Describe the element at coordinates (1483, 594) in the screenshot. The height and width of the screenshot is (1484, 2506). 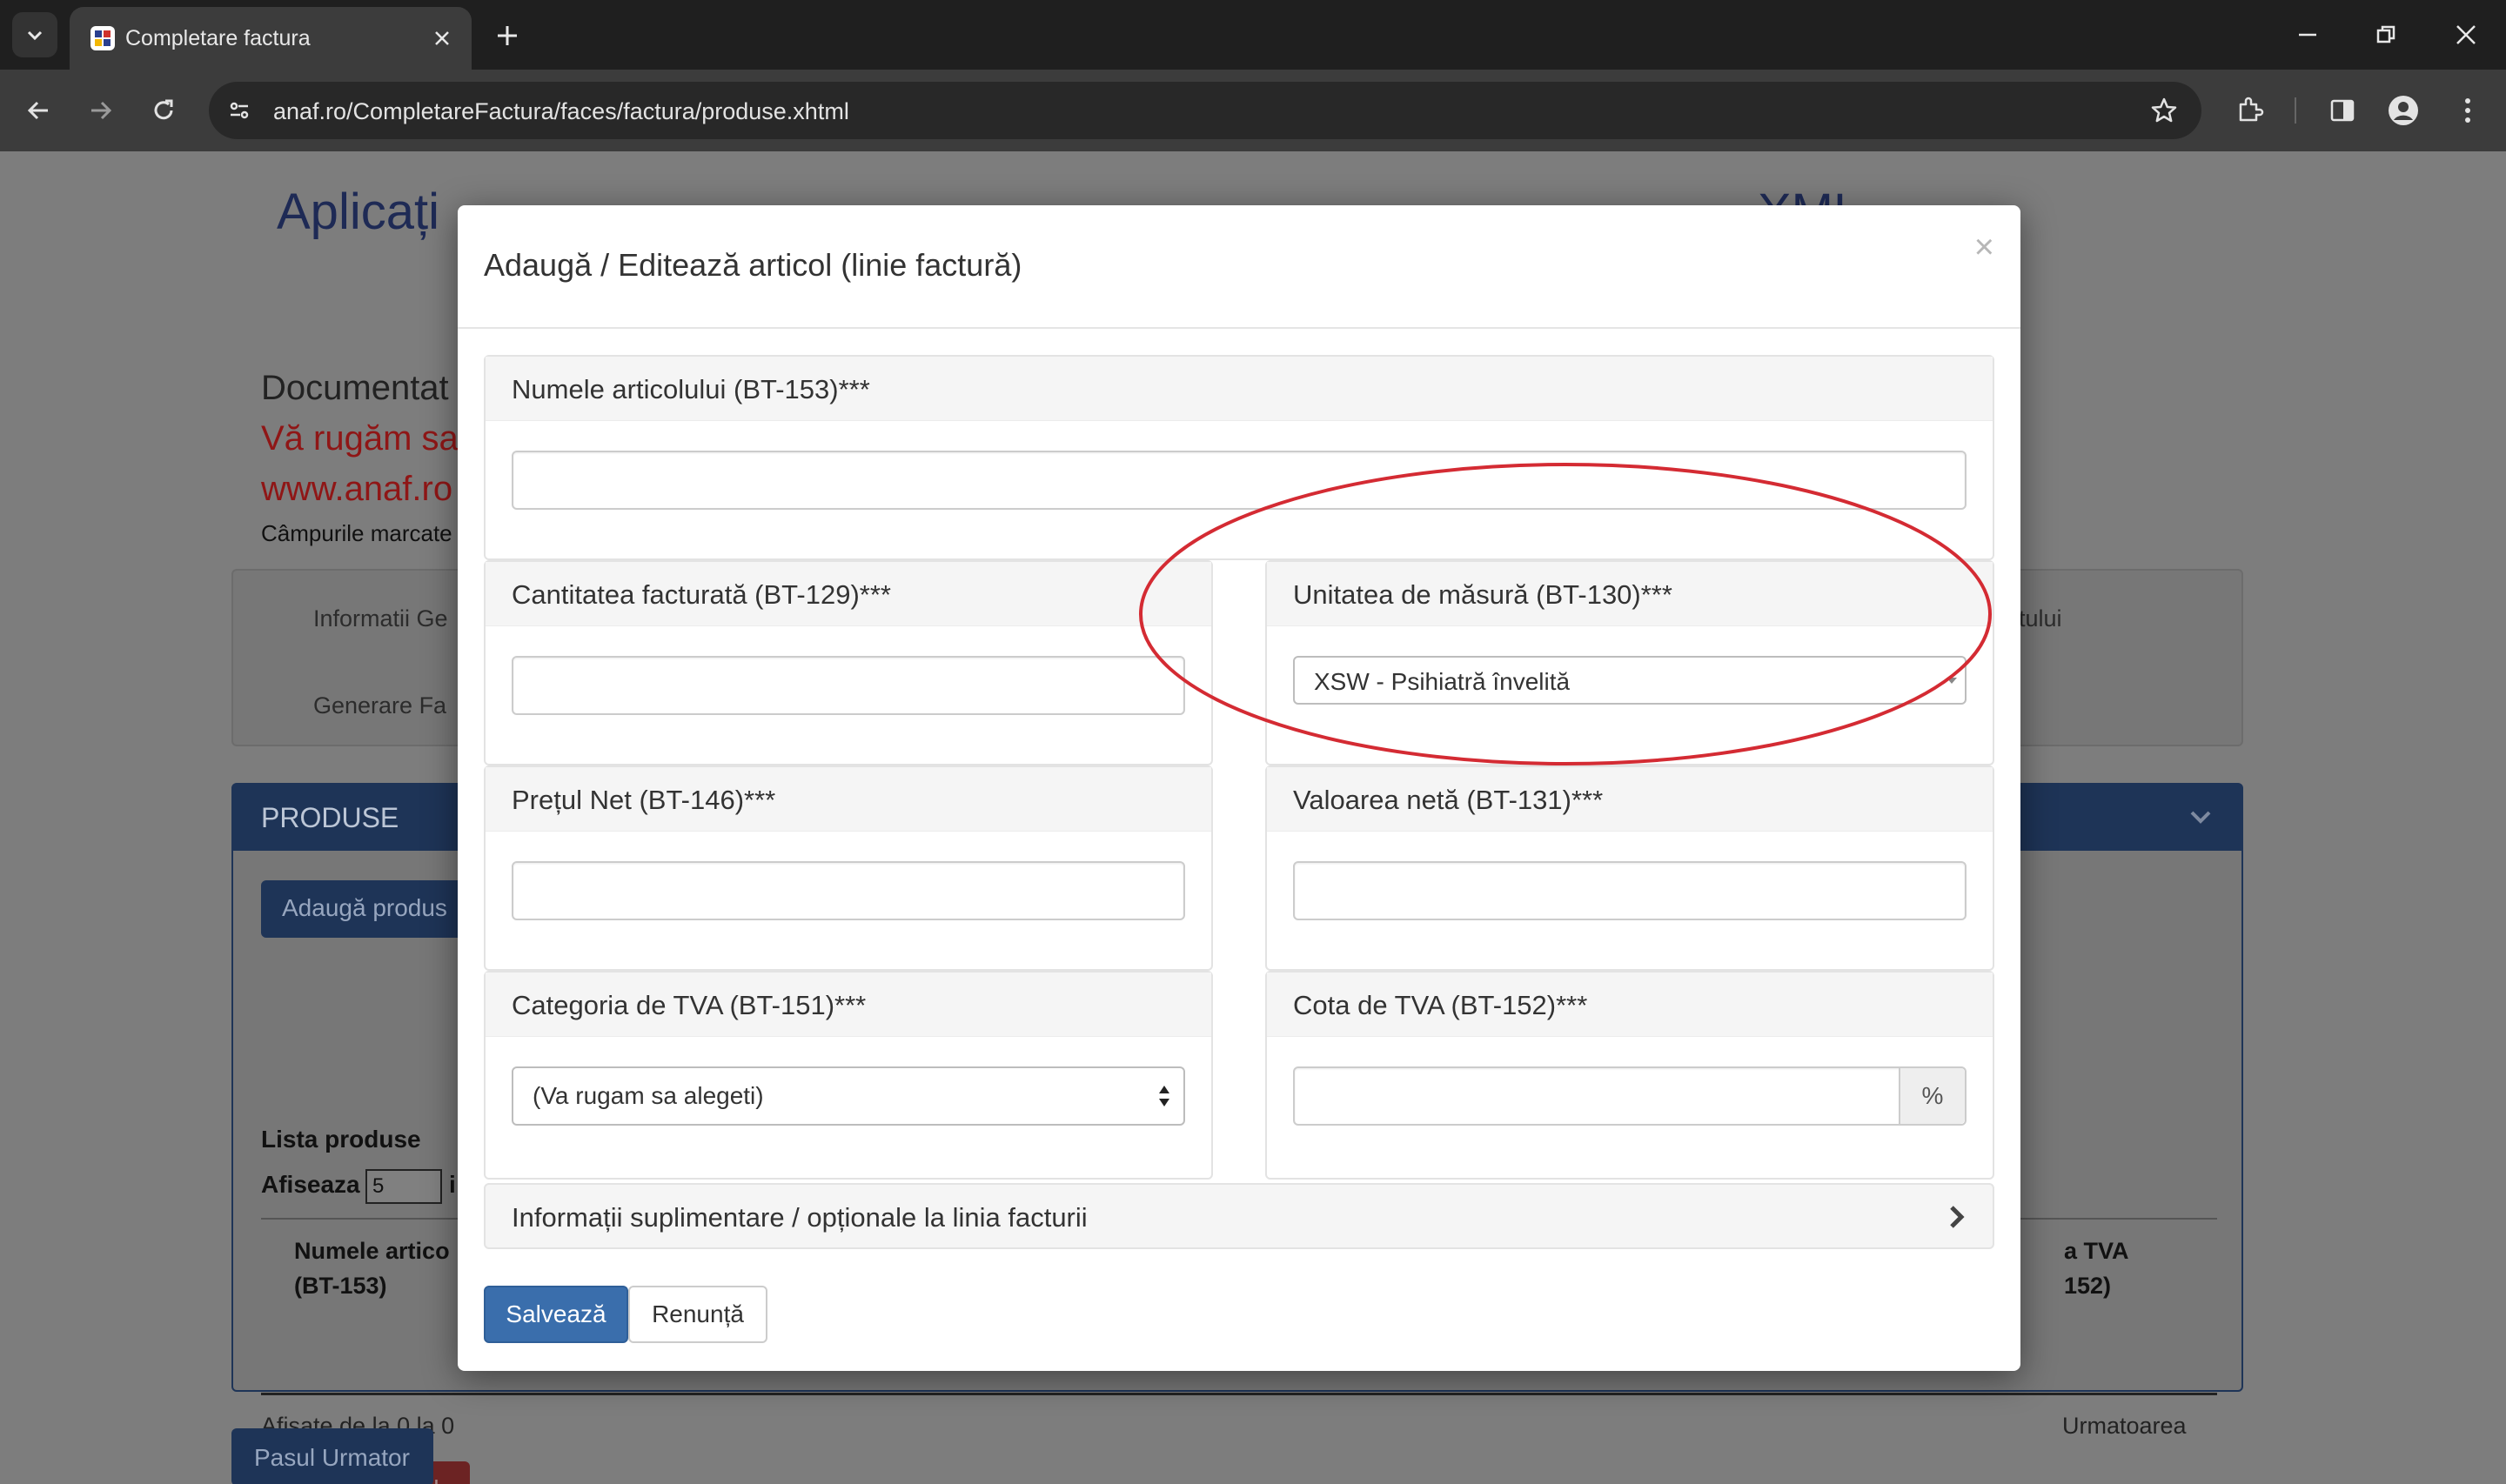
I see `unit-of-measure-label: Unitatea de măsură (BT-130)***` at that location.